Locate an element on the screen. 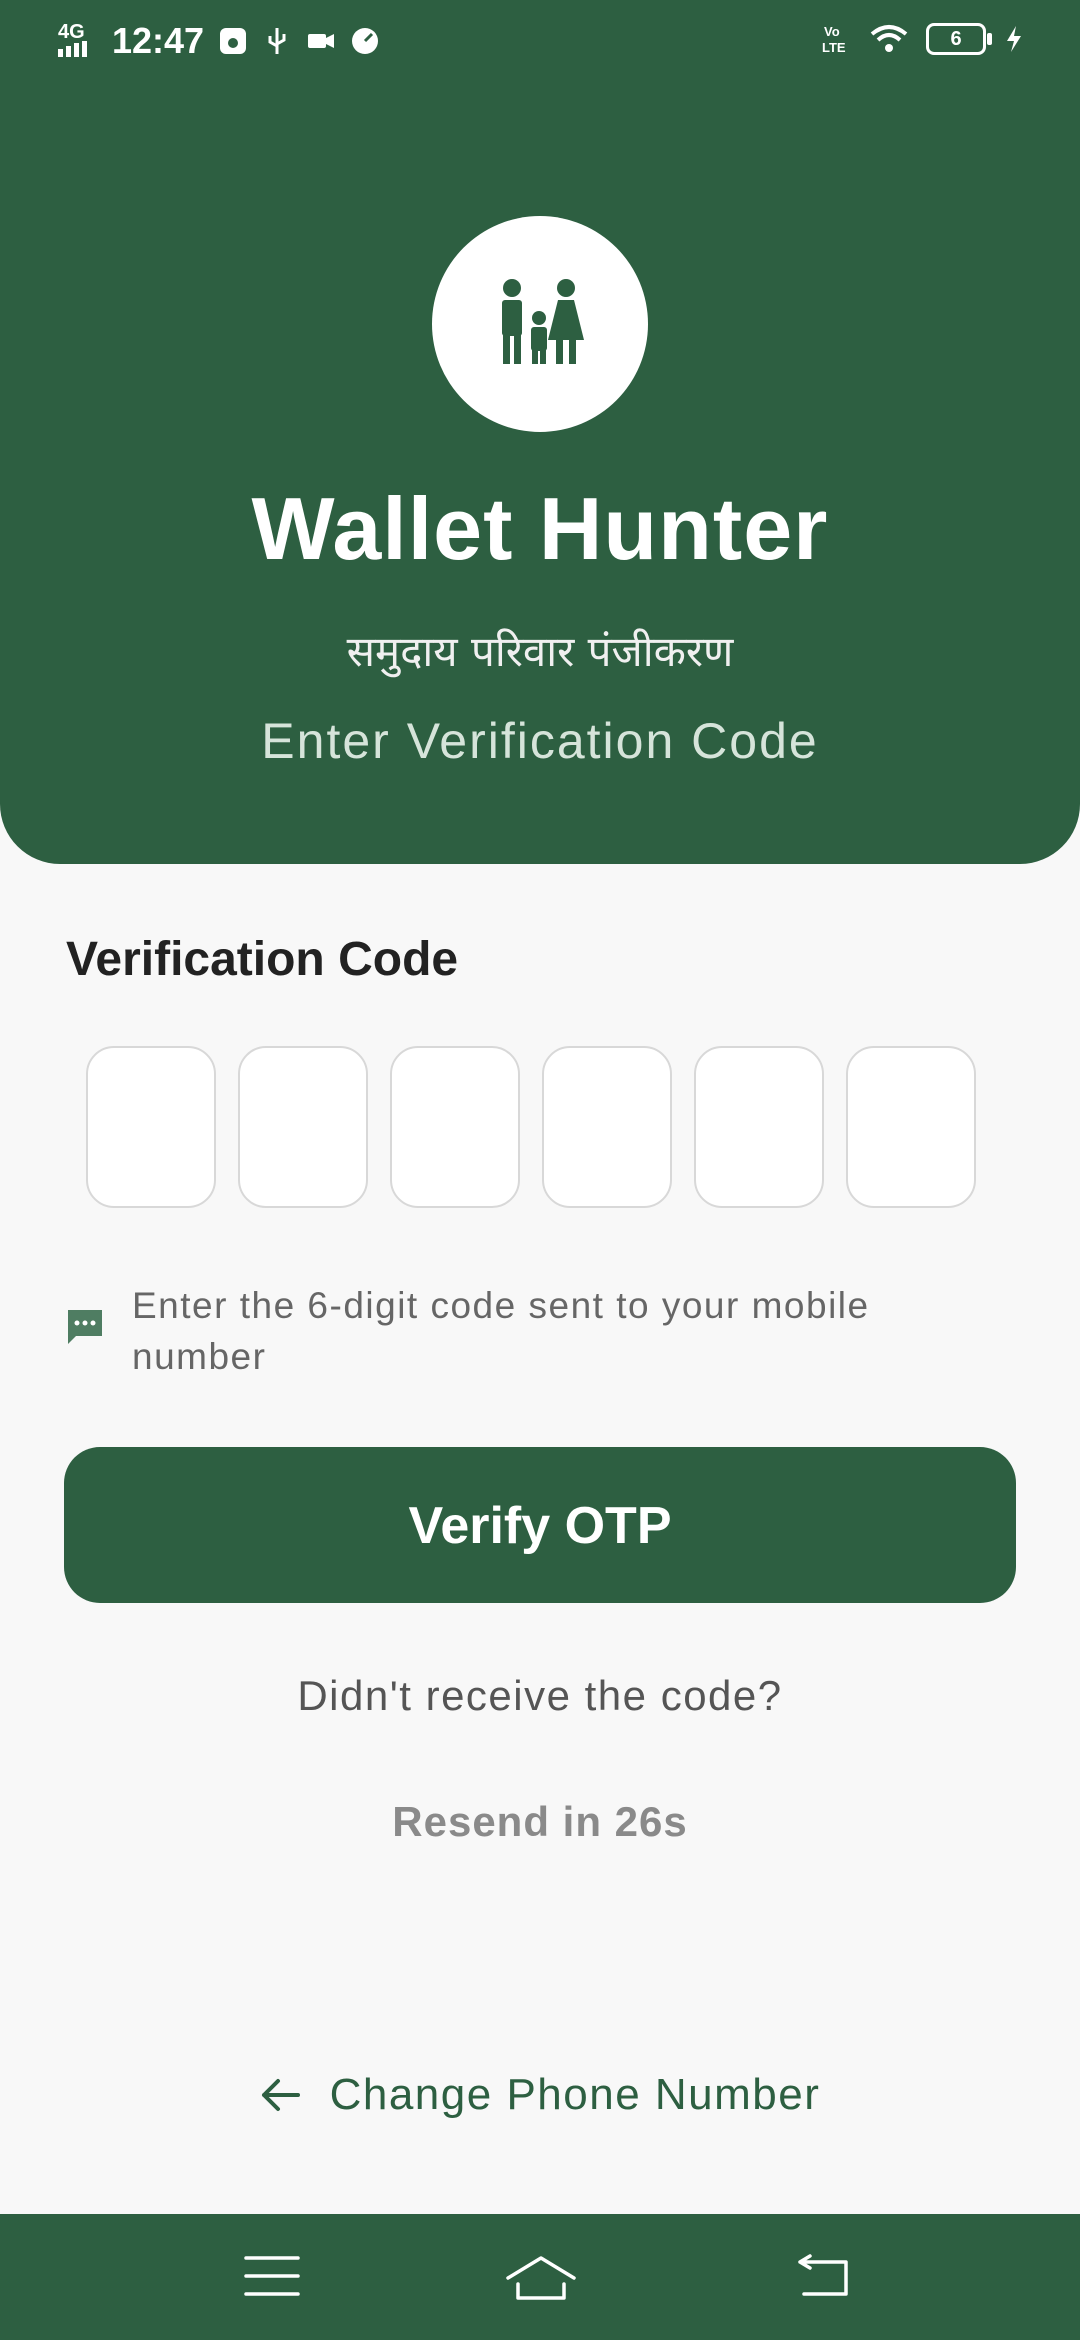 Image resolution: width=1080 pixels, height=2340 pixels. system-nav-bar is located at coordinates (540, 2277).